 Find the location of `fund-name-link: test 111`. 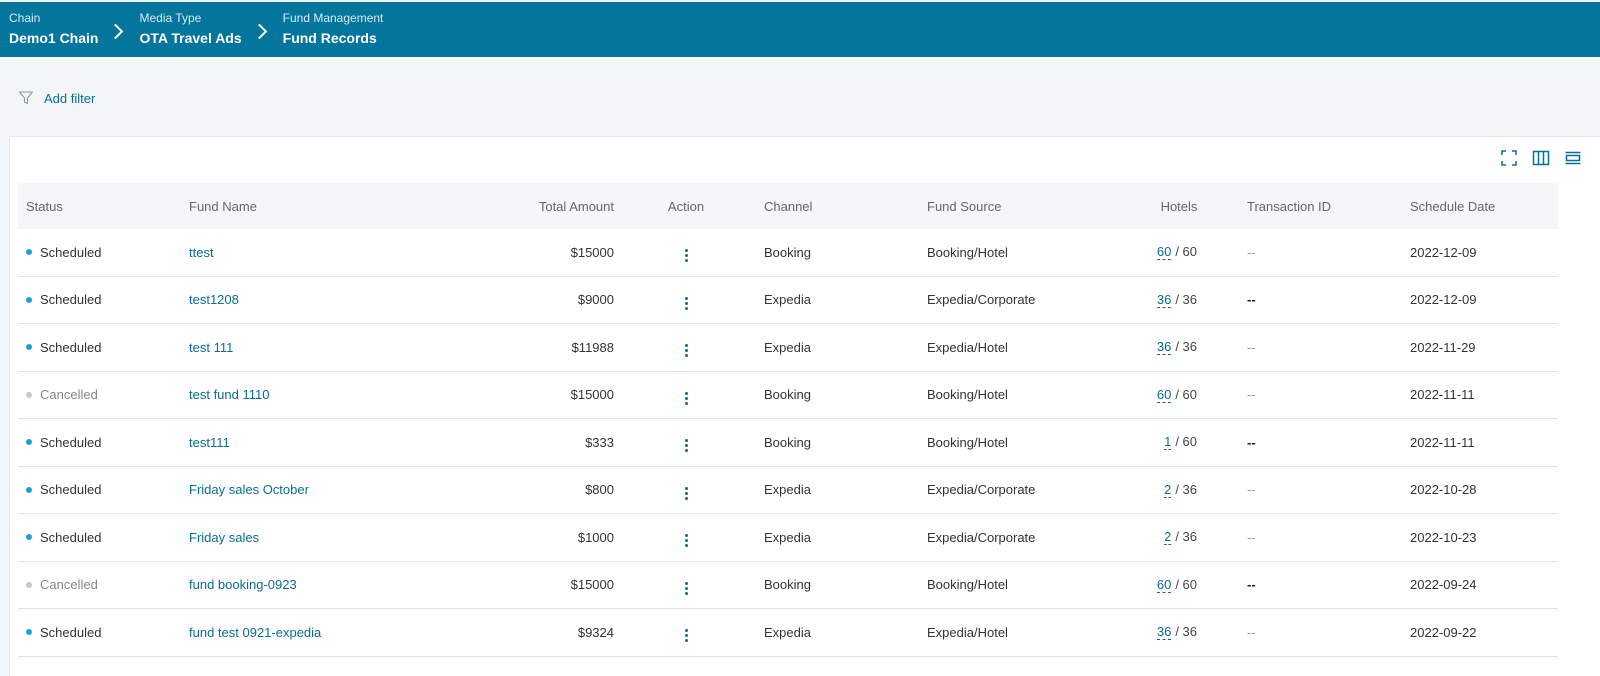

fund-name-link: test 111 is located at coordinates (211, 347).